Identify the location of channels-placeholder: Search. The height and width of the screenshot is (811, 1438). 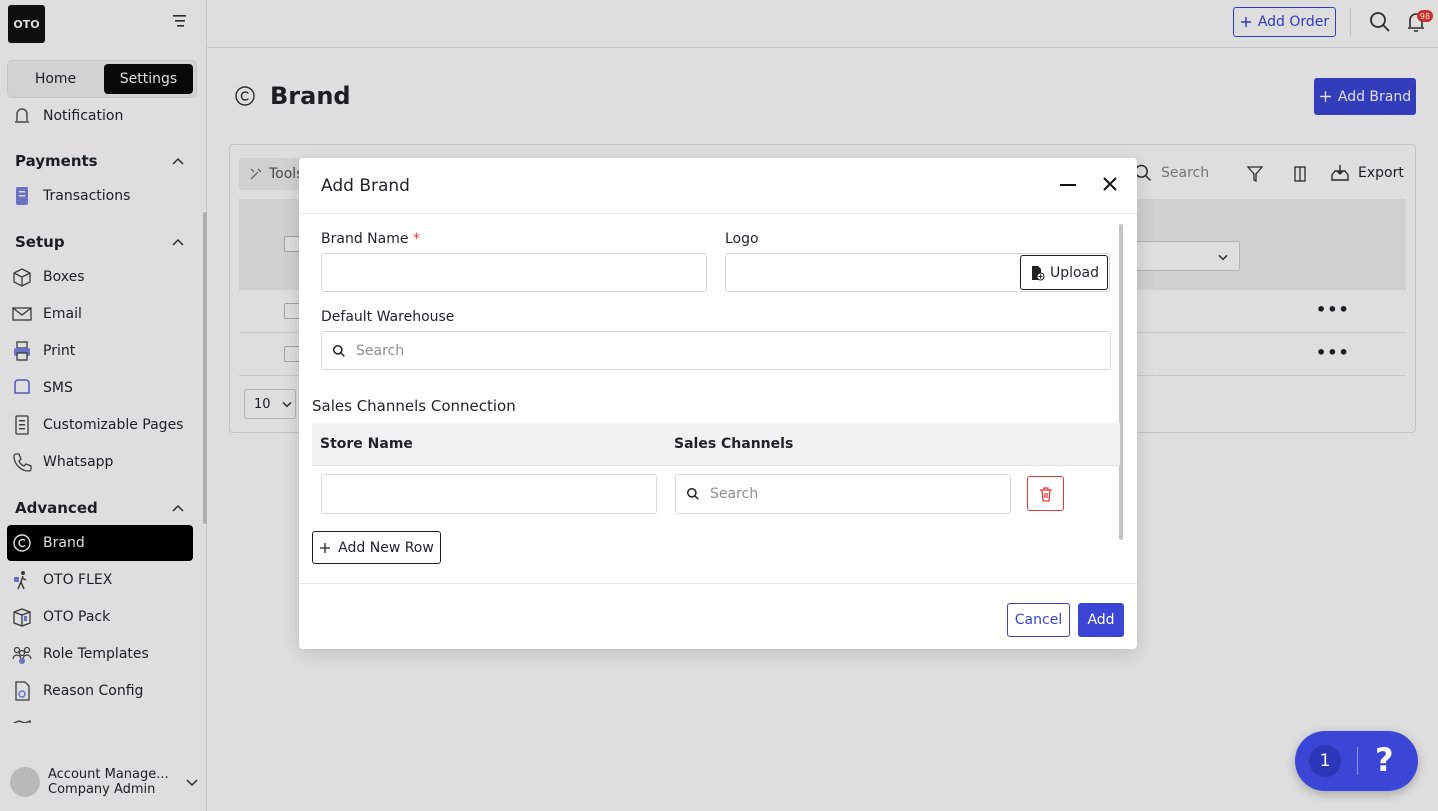
(734, 494).